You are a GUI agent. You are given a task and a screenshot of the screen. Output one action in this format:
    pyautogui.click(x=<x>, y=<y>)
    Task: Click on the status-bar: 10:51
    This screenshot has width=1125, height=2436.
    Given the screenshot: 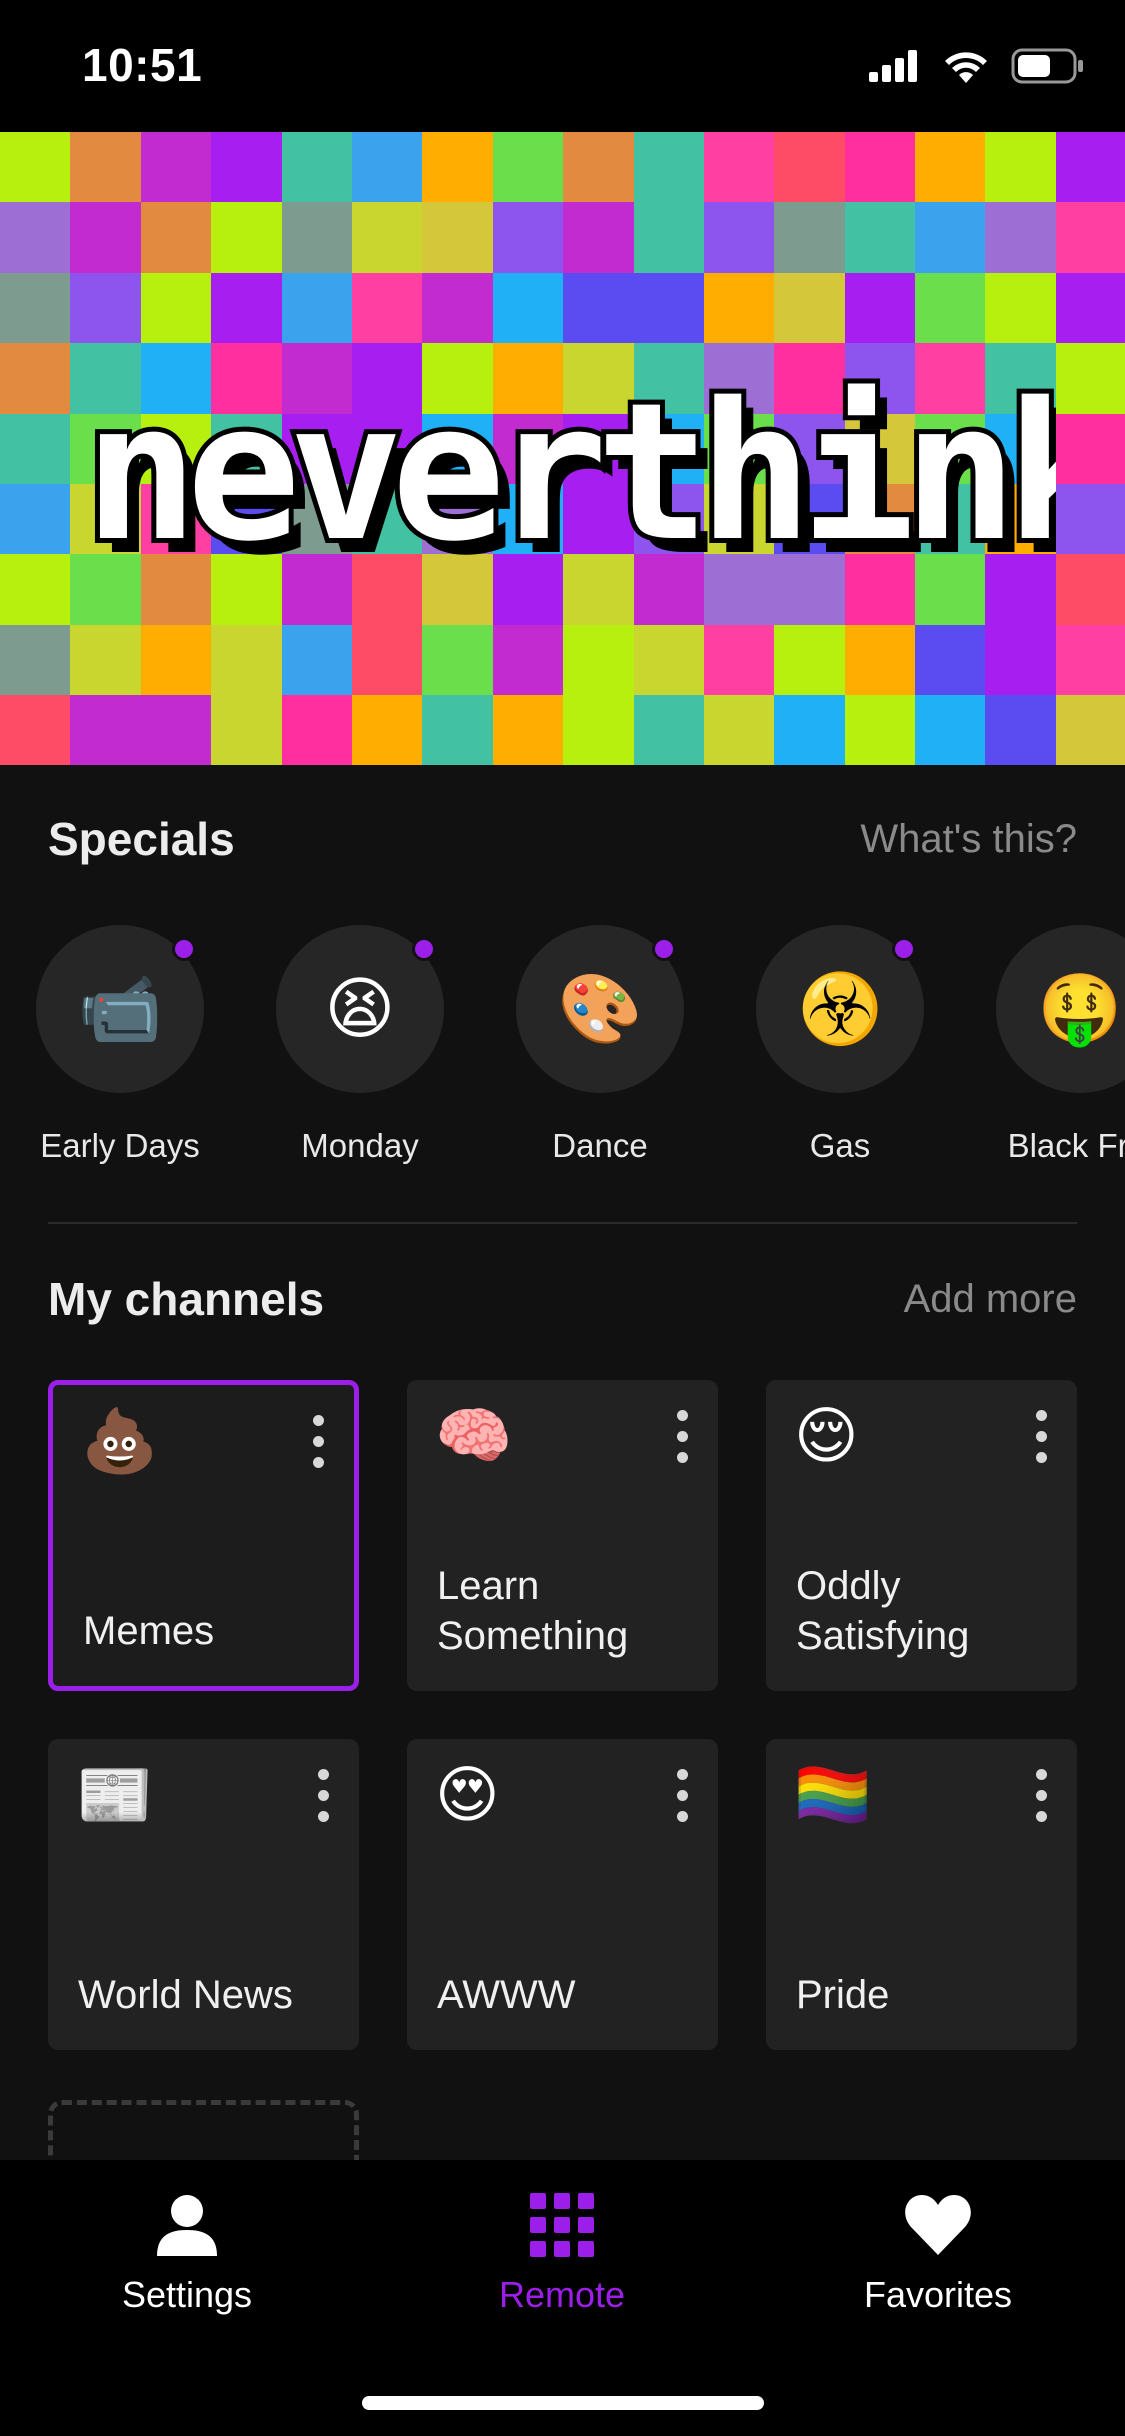 What is the action you would take?
    pyautogui.click(x=562, y=66)
    